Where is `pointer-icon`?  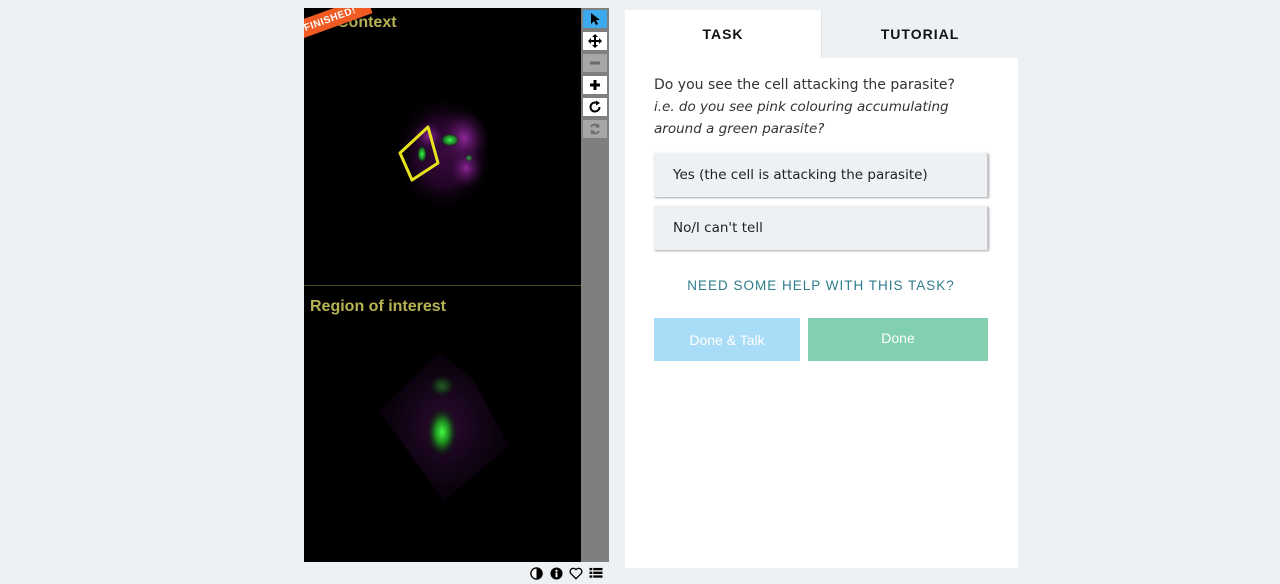
pointer-icon is located at coordinates (595, 19).